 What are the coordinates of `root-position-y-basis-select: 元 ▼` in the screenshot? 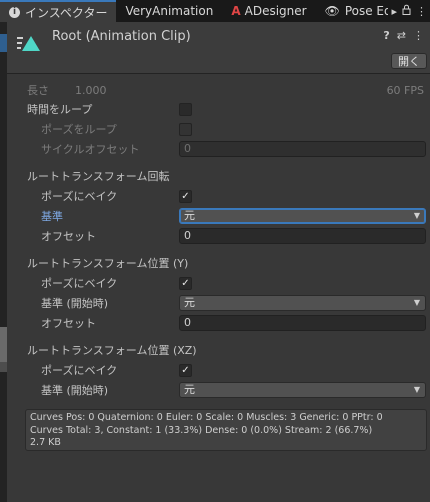 It's located at (302, 303).